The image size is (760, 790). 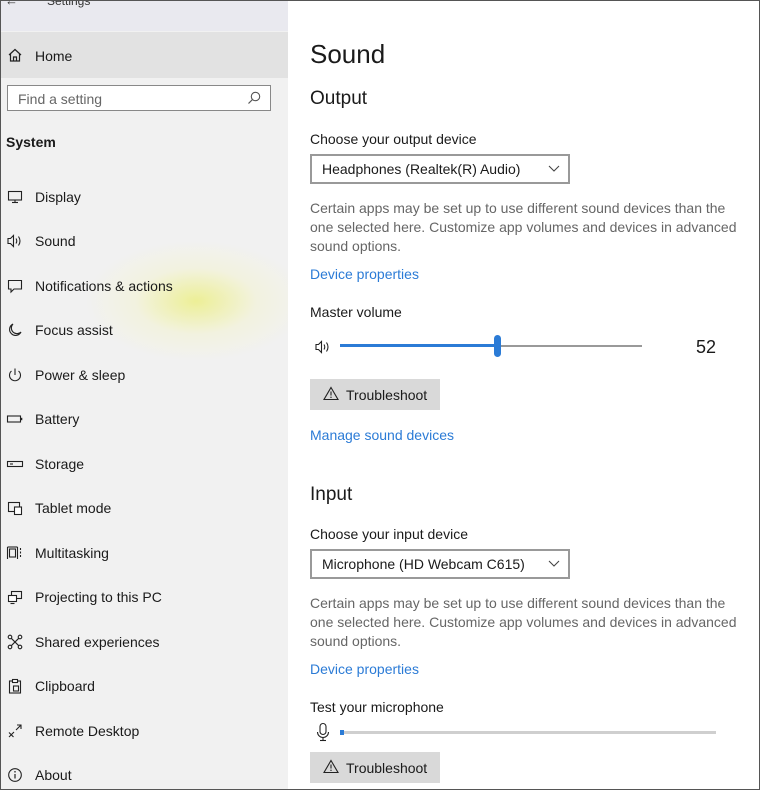 I want to click on sidebar-item-about: About, so click(x=144, y=772).